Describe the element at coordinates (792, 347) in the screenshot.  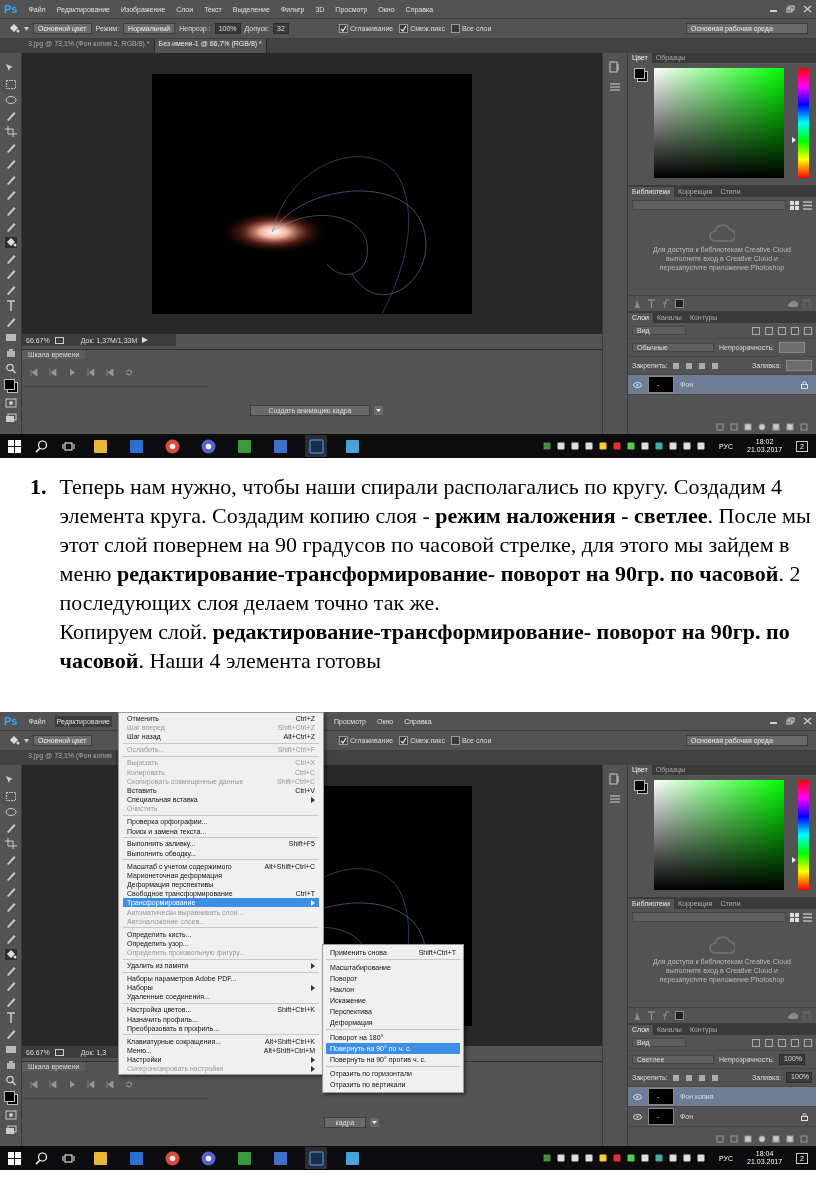
I see `opacity-field` at that location.